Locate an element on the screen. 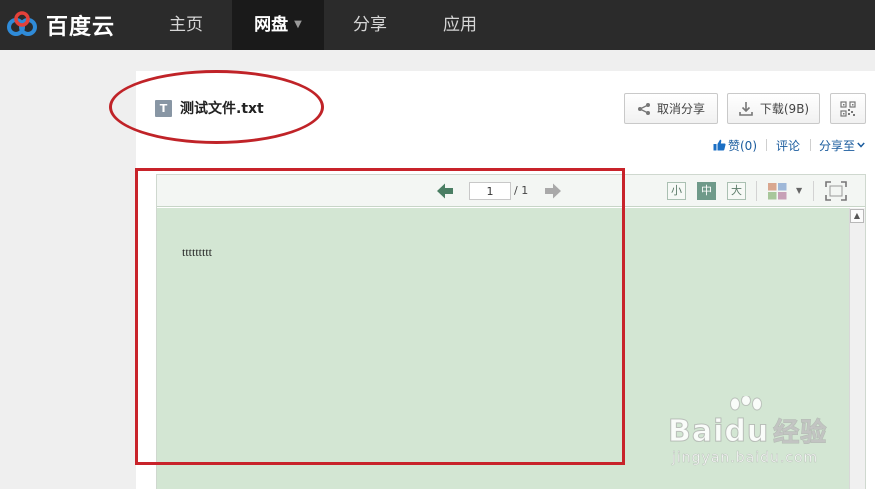 The image size is (875, 489). watermark-brand: Baidu 经验 is located at coordinates (747, 431).